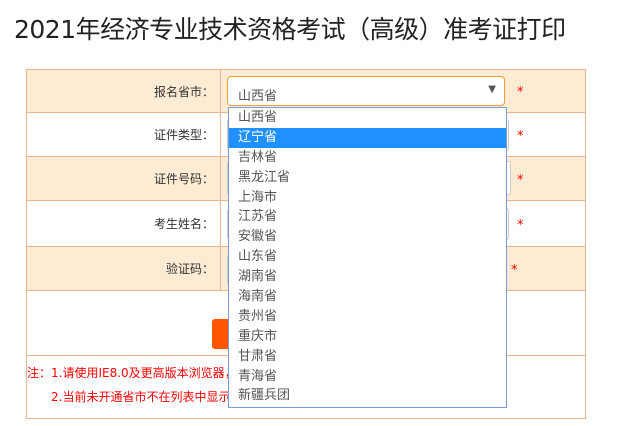 The height and width of the screenshot is (426, 626). What do you see at coordinates (290, 29) in the screenshot?
I see `page-title: 2021年经济专业技术资格考试（高级）准考证打印` at bounding box center [290, 29].